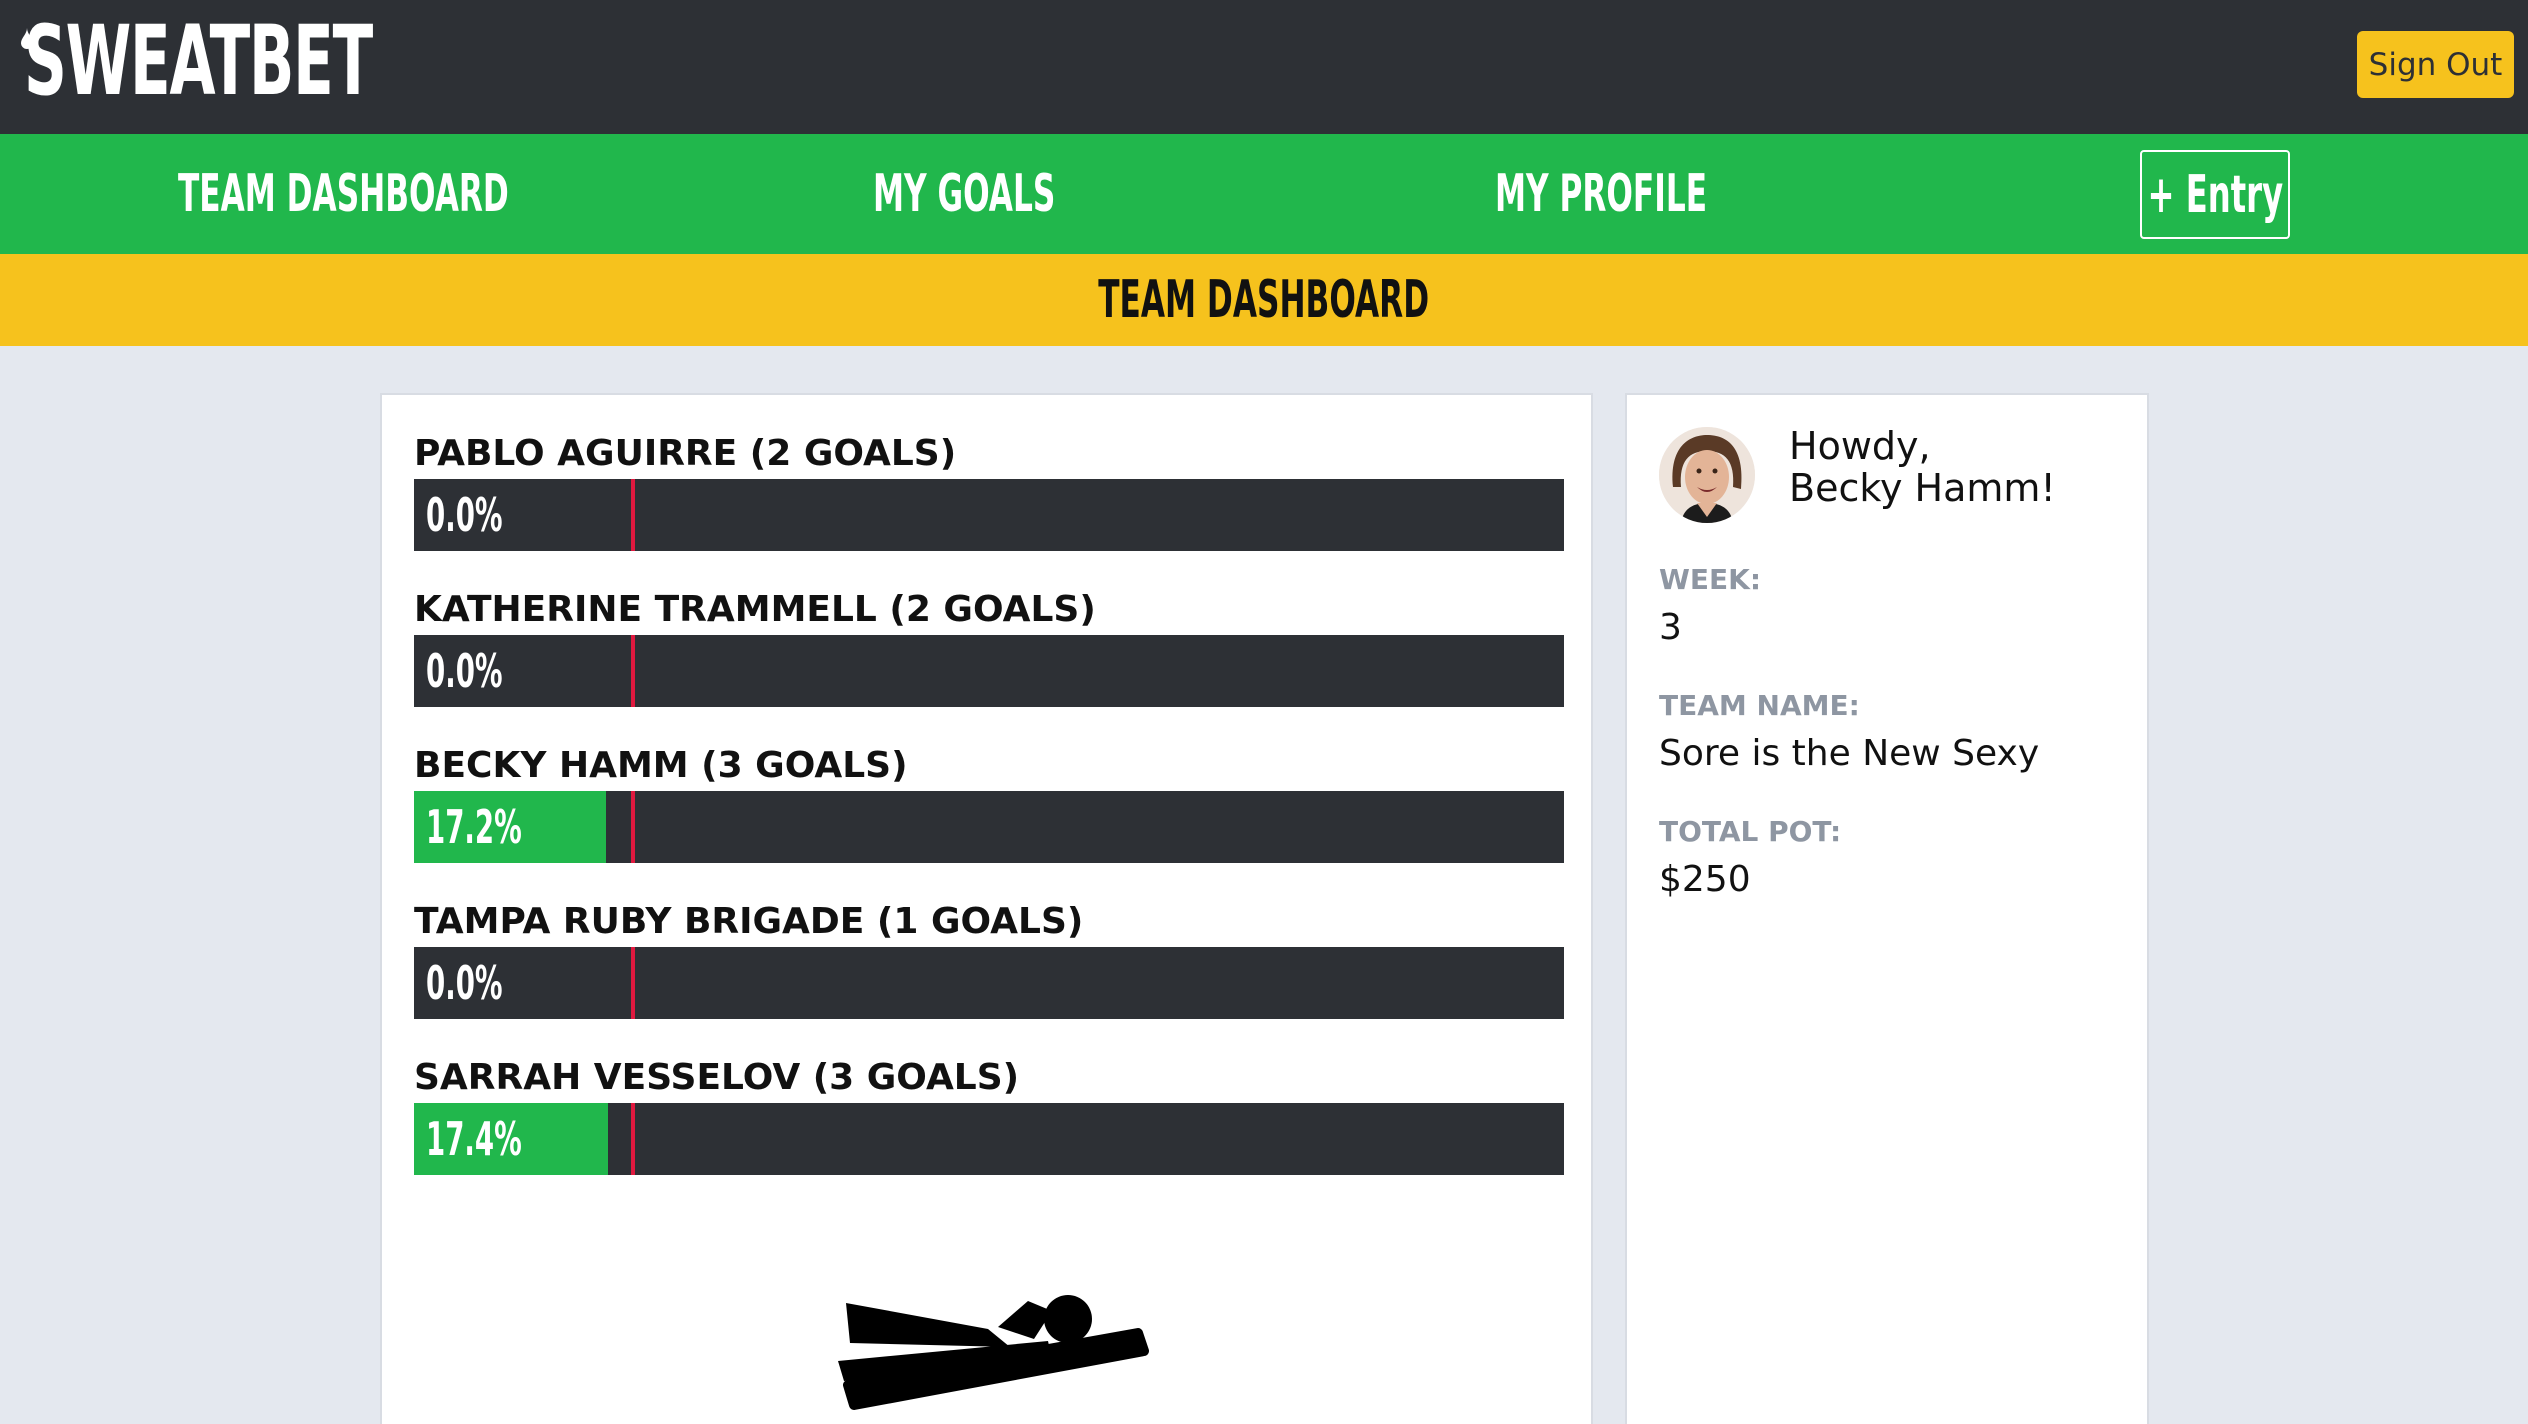 This screenshot has height=1424, width=2528. What do you see at coordinates (1705, 879) in the screenshot?
I see `total-pot-value: $250` at bounding box center [1705, 879].